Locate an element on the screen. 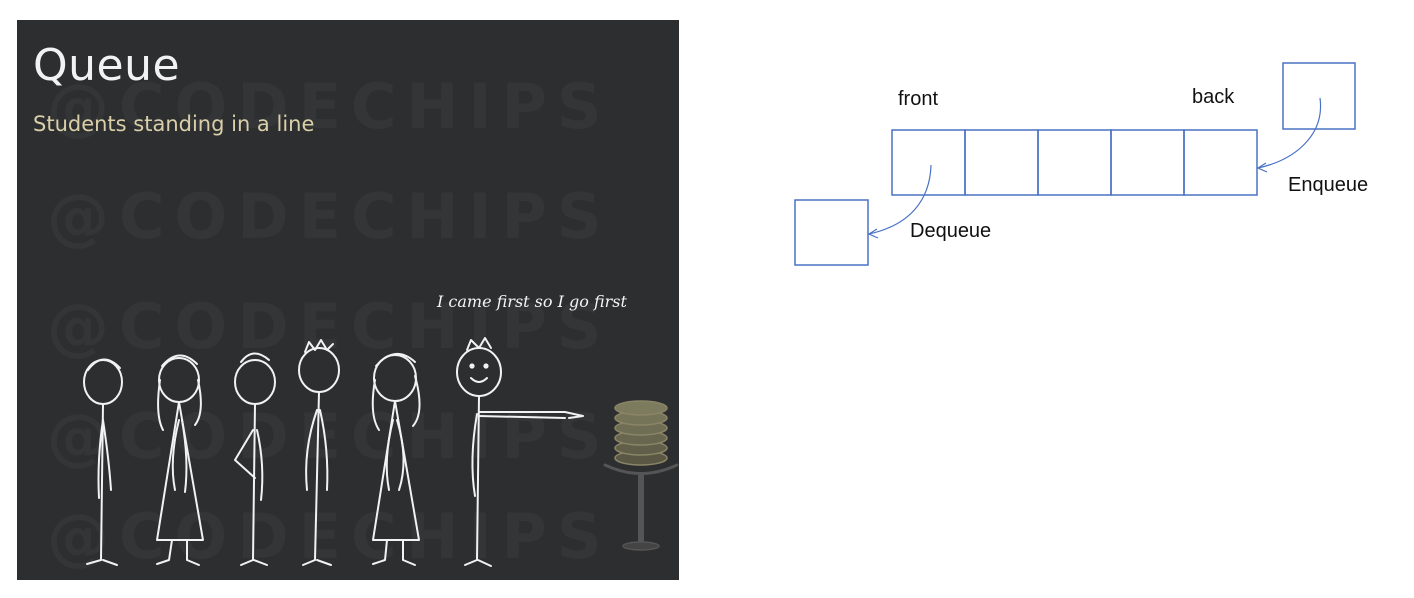 This screenshot has width=1414, height=598. back-label: back is located at coordinates (1213, 97).